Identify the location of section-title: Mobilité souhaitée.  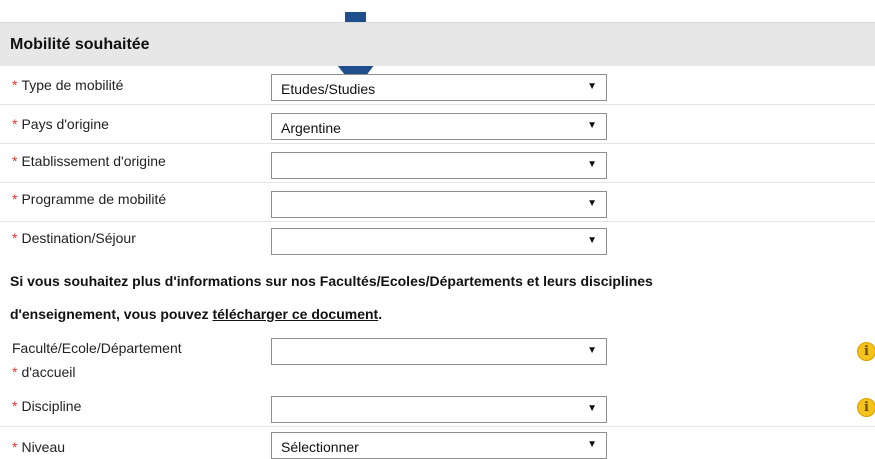
(80, 44).